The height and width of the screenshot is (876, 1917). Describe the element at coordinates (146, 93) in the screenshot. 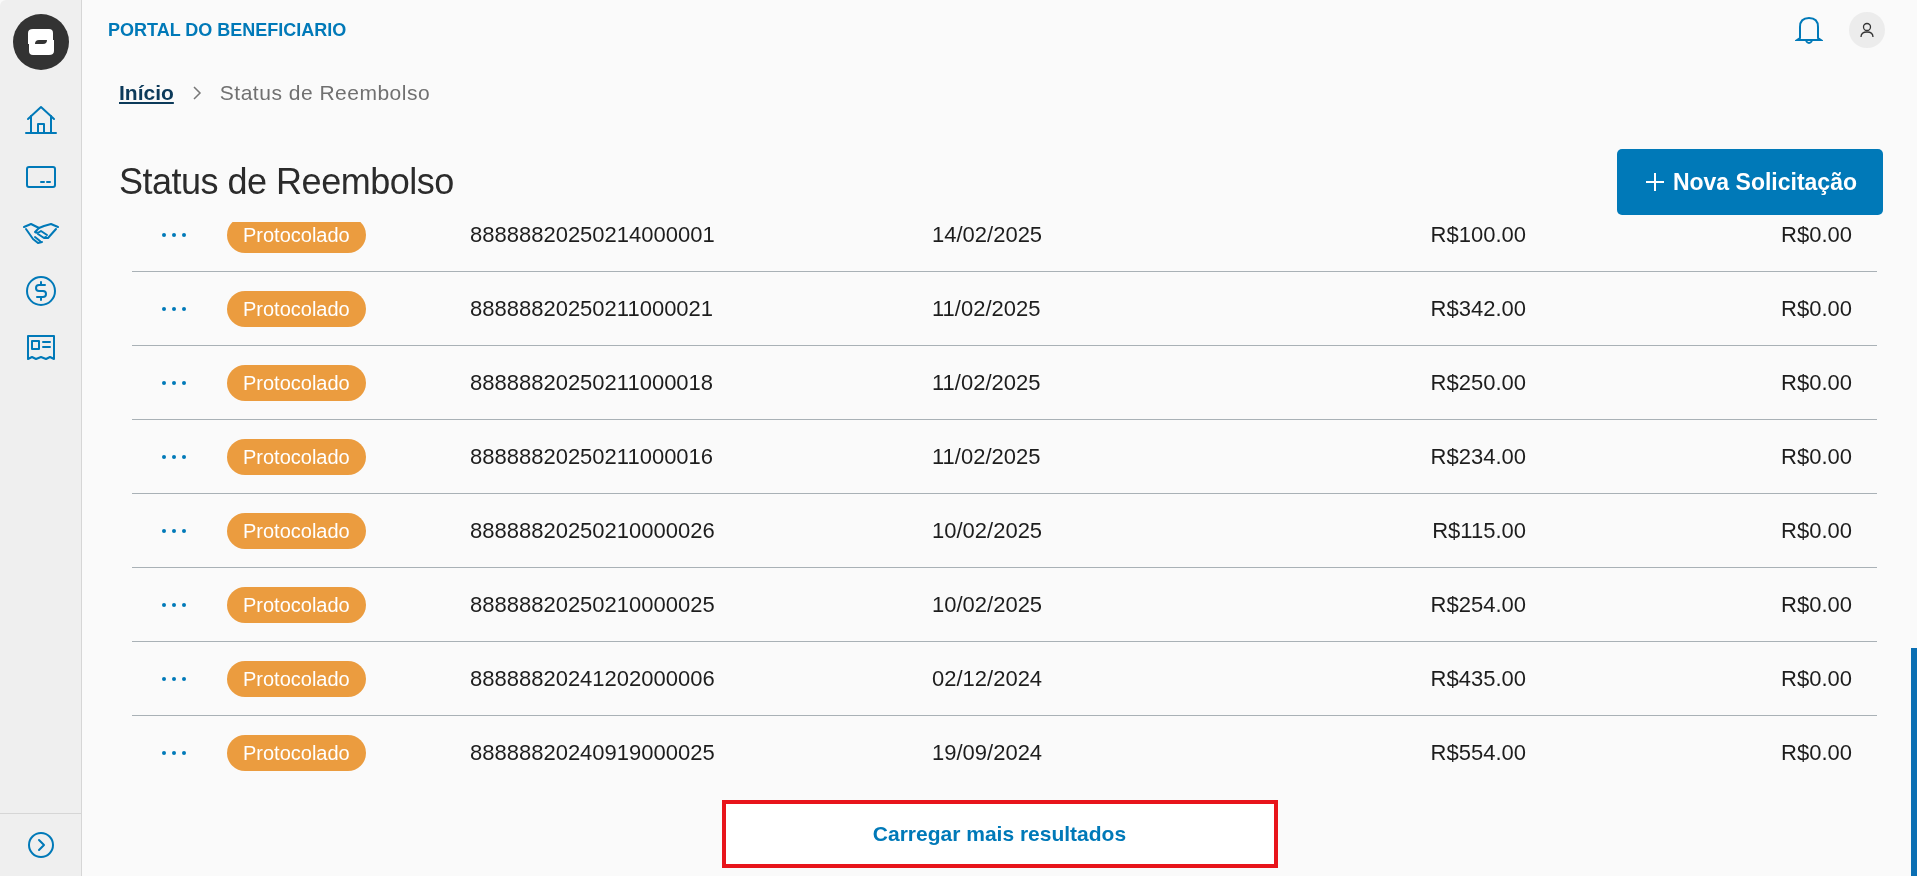

I see `breadcrumb-link: Início` at that location.